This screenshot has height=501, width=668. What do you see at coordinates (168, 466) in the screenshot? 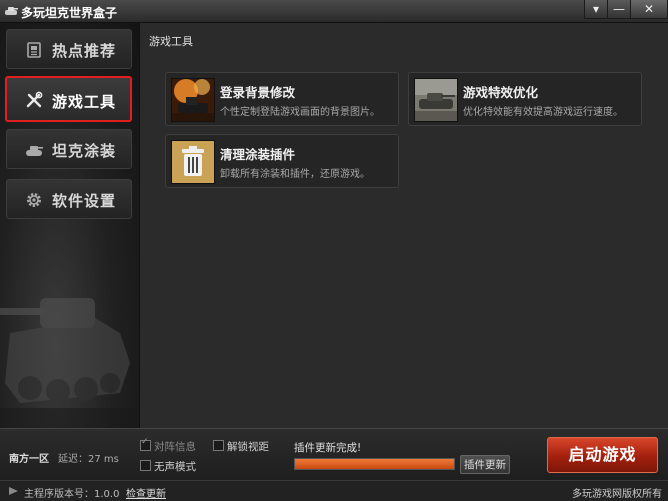
I see `silent-mode-checkbox: 无声模式` at bounding box center [168, 466].